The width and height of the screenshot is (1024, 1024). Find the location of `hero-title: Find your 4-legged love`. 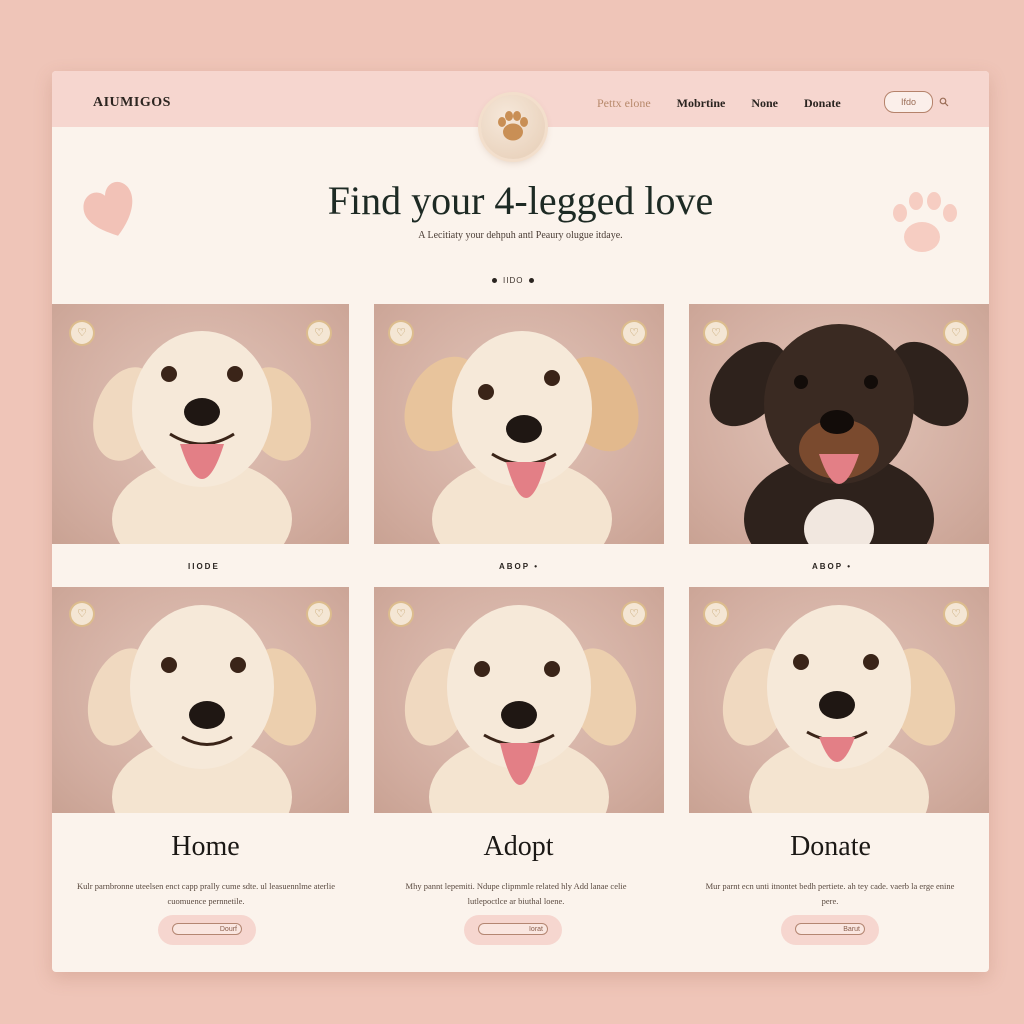

hero-title: Find your 4-legged love is located at coordinates (520, 200).